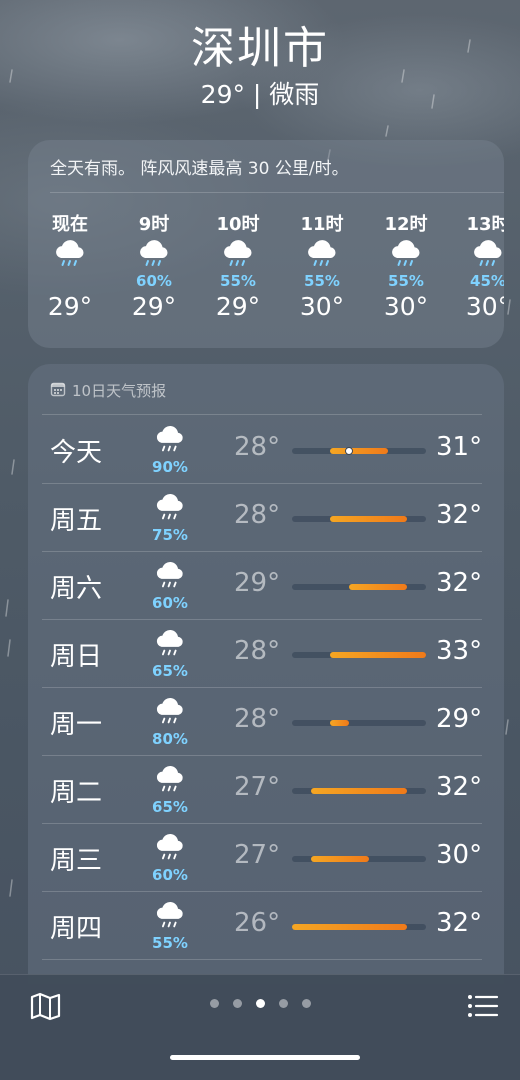 The image size is (520, 1080). I want to click on day-row: 今天 90% 28° 31°, so click(266, 450).